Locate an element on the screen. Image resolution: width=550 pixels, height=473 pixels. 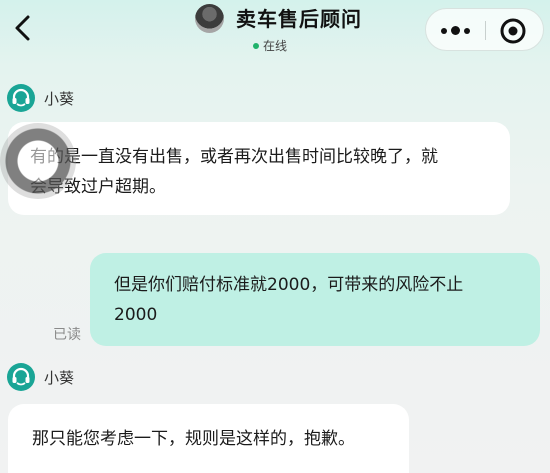
page-title: 卖车售后顾问 is located at coordinates (299, 19).